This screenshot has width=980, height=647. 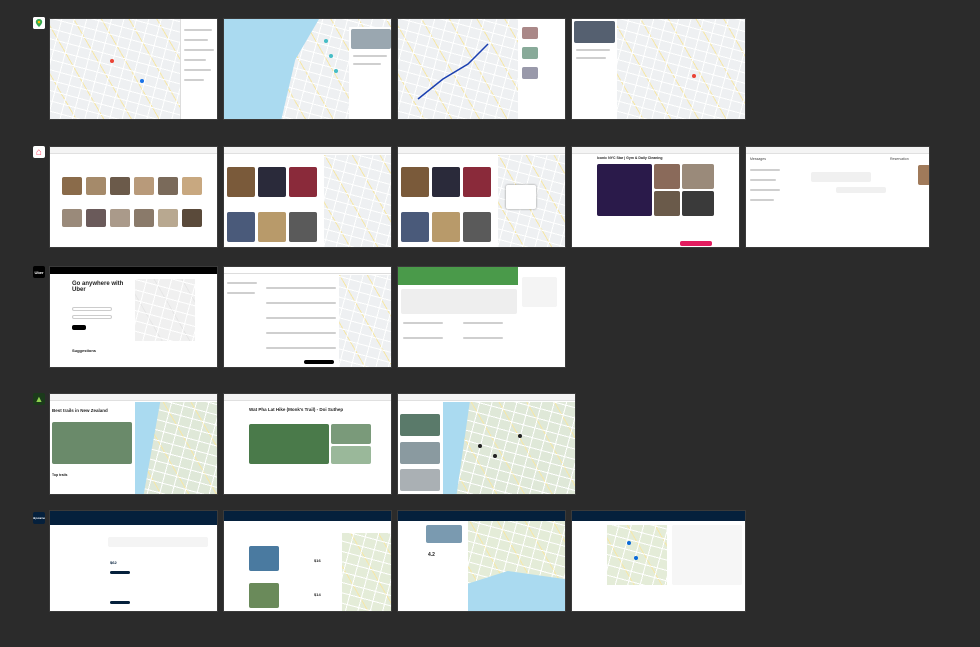 I want to click on thumbnail-alltrails-nz: Best trails in New Zealand Top trails, so click(x=133, y=444).